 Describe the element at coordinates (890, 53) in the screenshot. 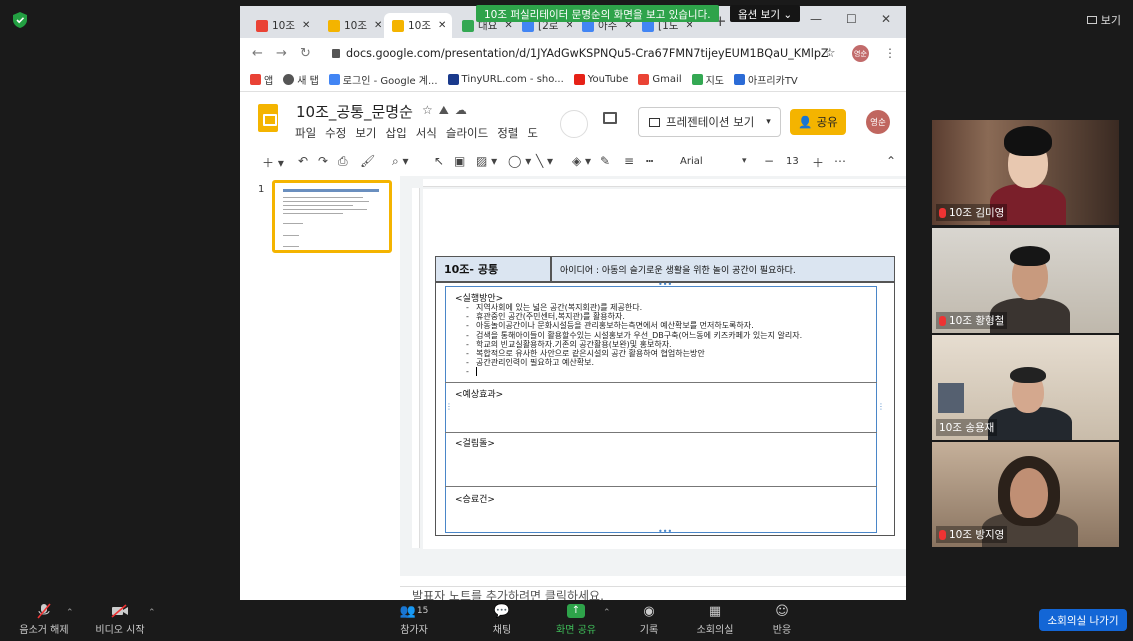

I see `browser-menu-icon: ⋮` at that location.